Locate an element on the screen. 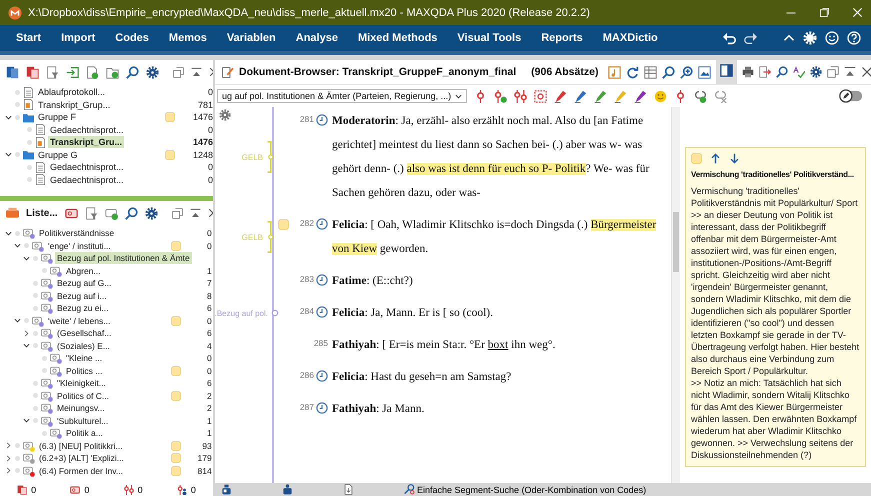  side-panel-icon is located at coordinates (727, 70).